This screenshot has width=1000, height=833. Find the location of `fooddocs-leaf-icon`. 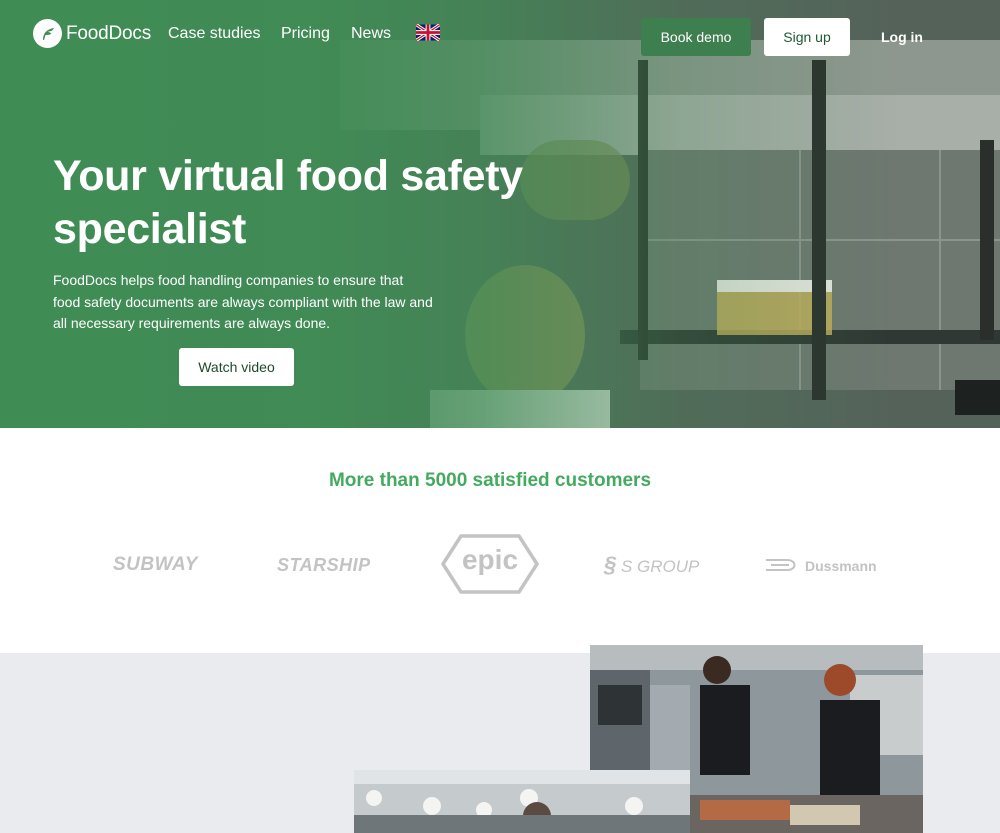

fooddocs-leaf-icon is located at coordinates (47, 33).